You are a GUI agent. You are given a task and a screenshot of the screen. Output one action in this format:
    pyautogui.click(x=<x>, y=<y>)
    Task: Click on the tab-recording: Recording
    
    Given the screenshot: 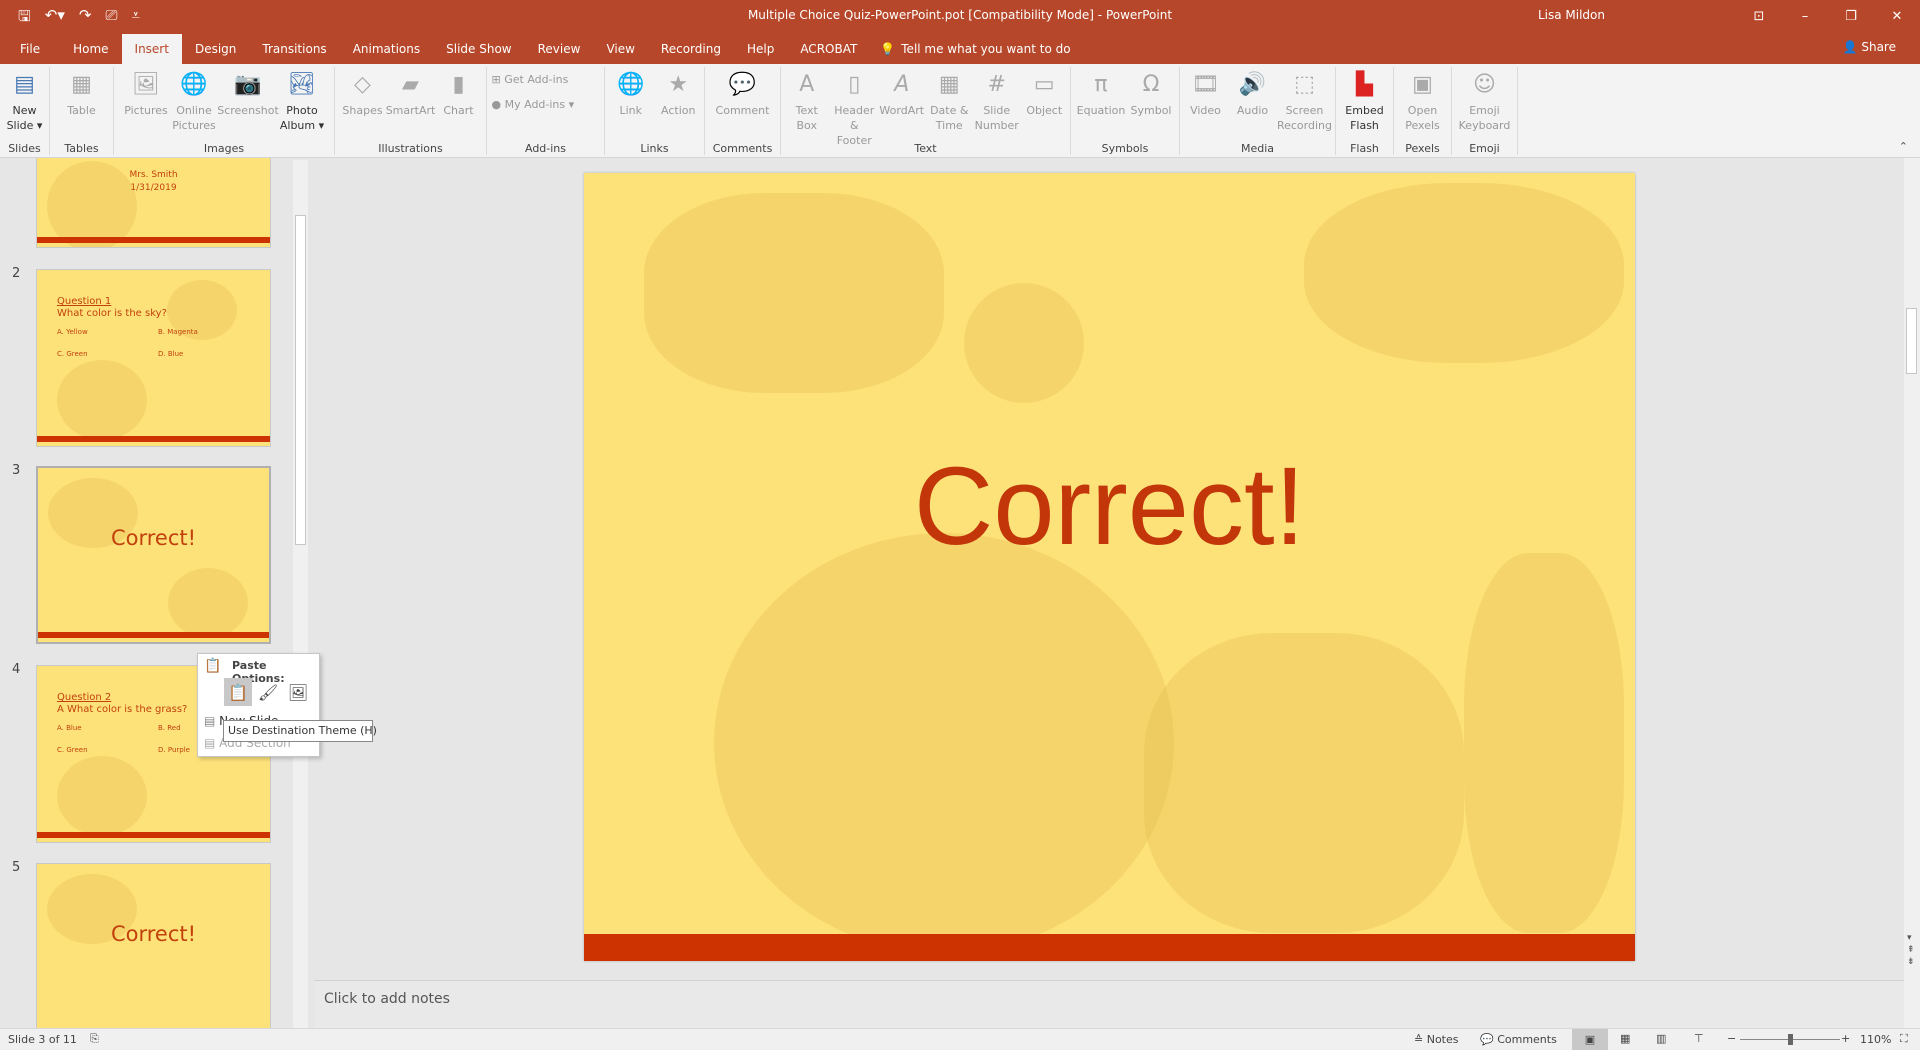 What is the action you would take?
    pyautogui.click(x=691, y=49)
    